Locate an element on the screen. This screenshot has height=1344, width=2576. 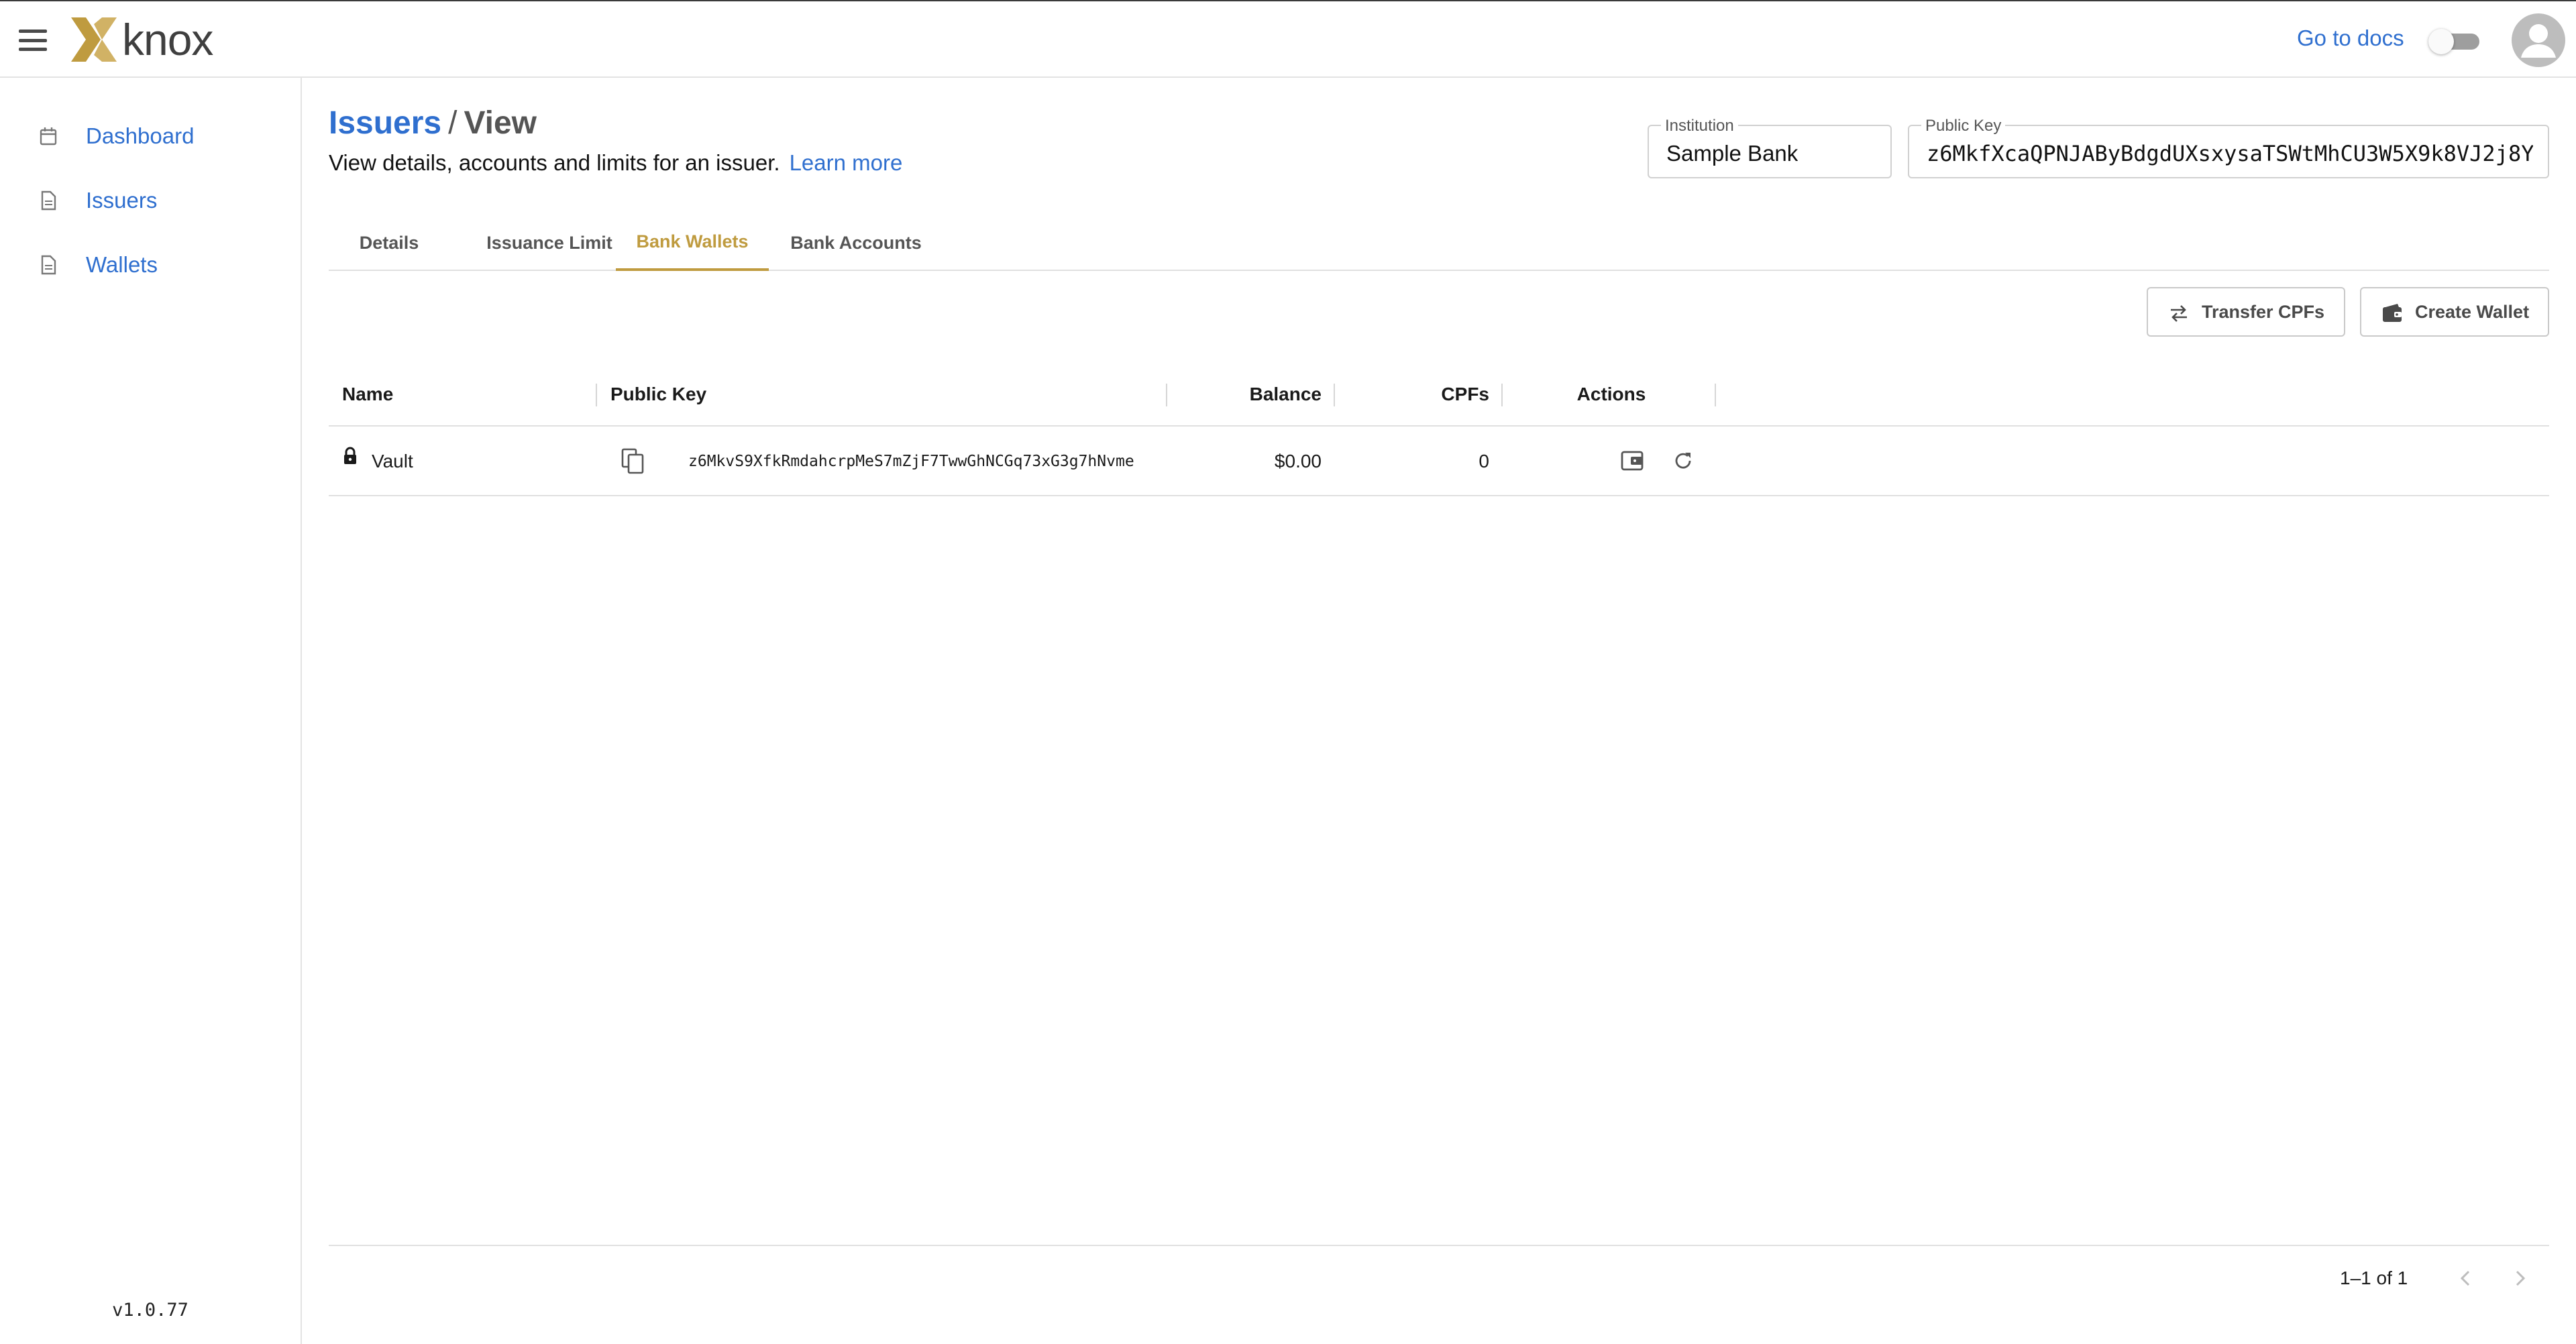
sidebar: Dashboard Issuers Wallets v1.0.77 is located at coordinates (151, 711).